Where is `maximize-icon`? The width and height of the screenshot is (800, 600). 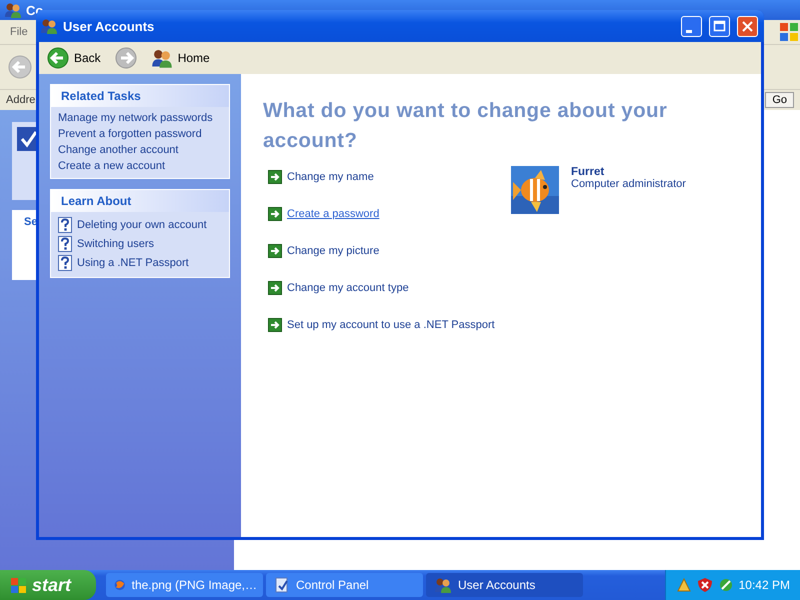
maximize-icon is located at coordinates (719, 26).